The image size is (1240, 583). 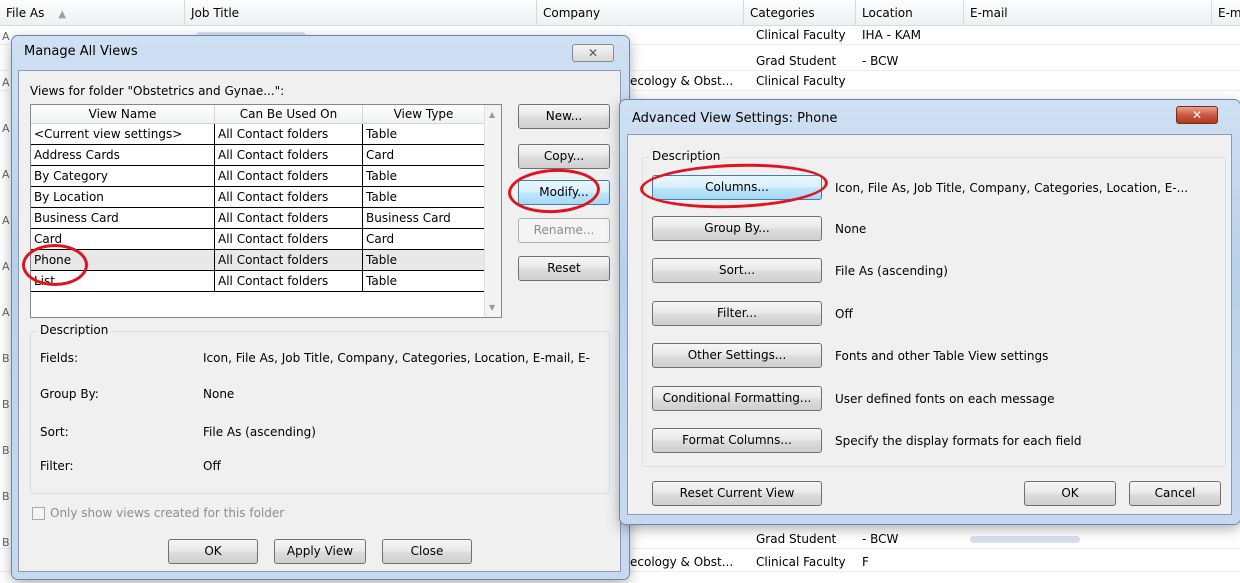 What do you see at coordinates (213, 551) in the screenshot?
I see `ok-button: OK` at bounding box center [213, 551].